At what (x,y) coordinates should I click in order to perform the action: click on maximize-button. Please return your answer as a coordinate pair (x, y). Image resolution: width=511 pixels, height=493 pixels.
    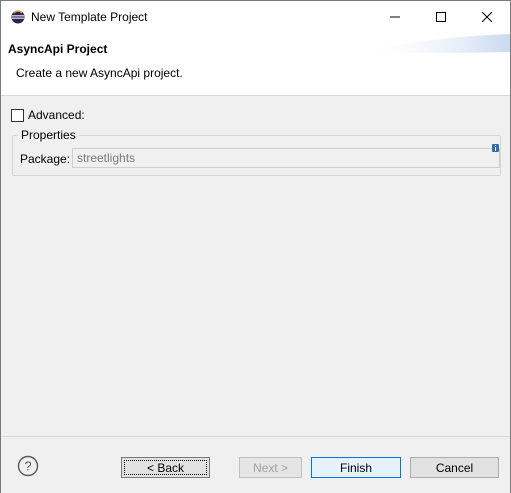
    Looking at the image, I should click on (441, 16).